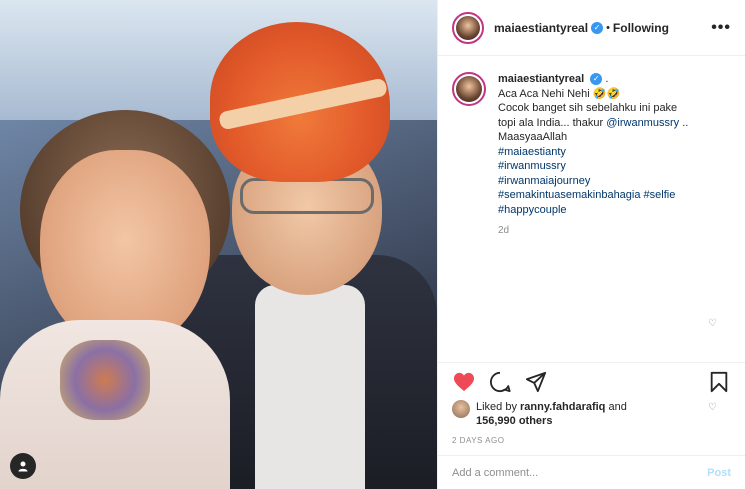 The image size is (745, 489). I want to click on profile-avatar, so click(468, 27).